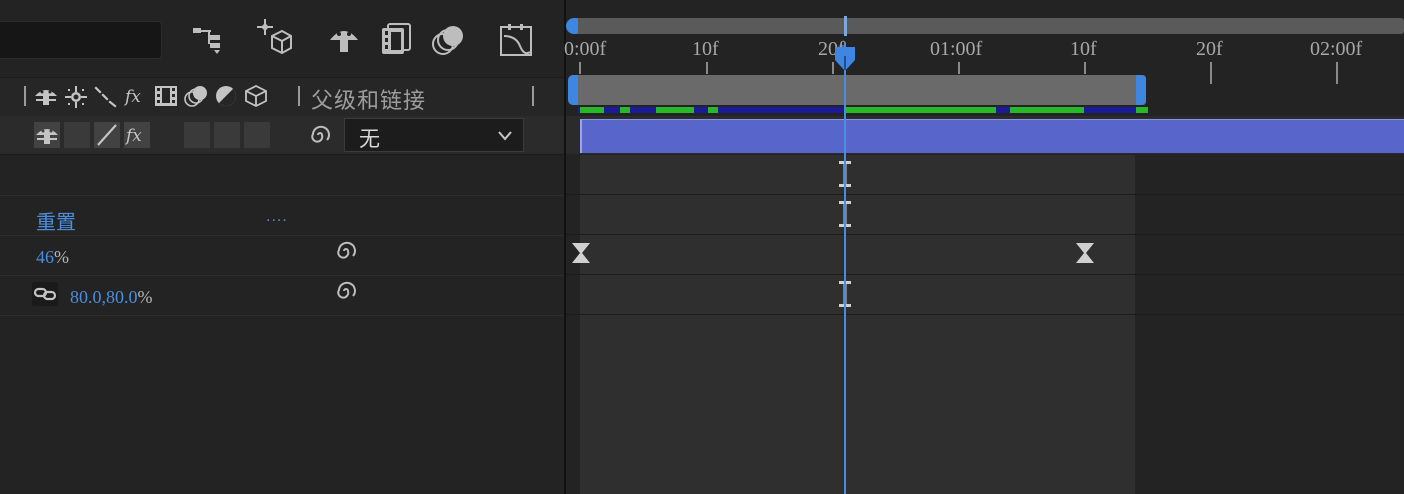  I want to click on layer-duration-bar, so click(992, 136).